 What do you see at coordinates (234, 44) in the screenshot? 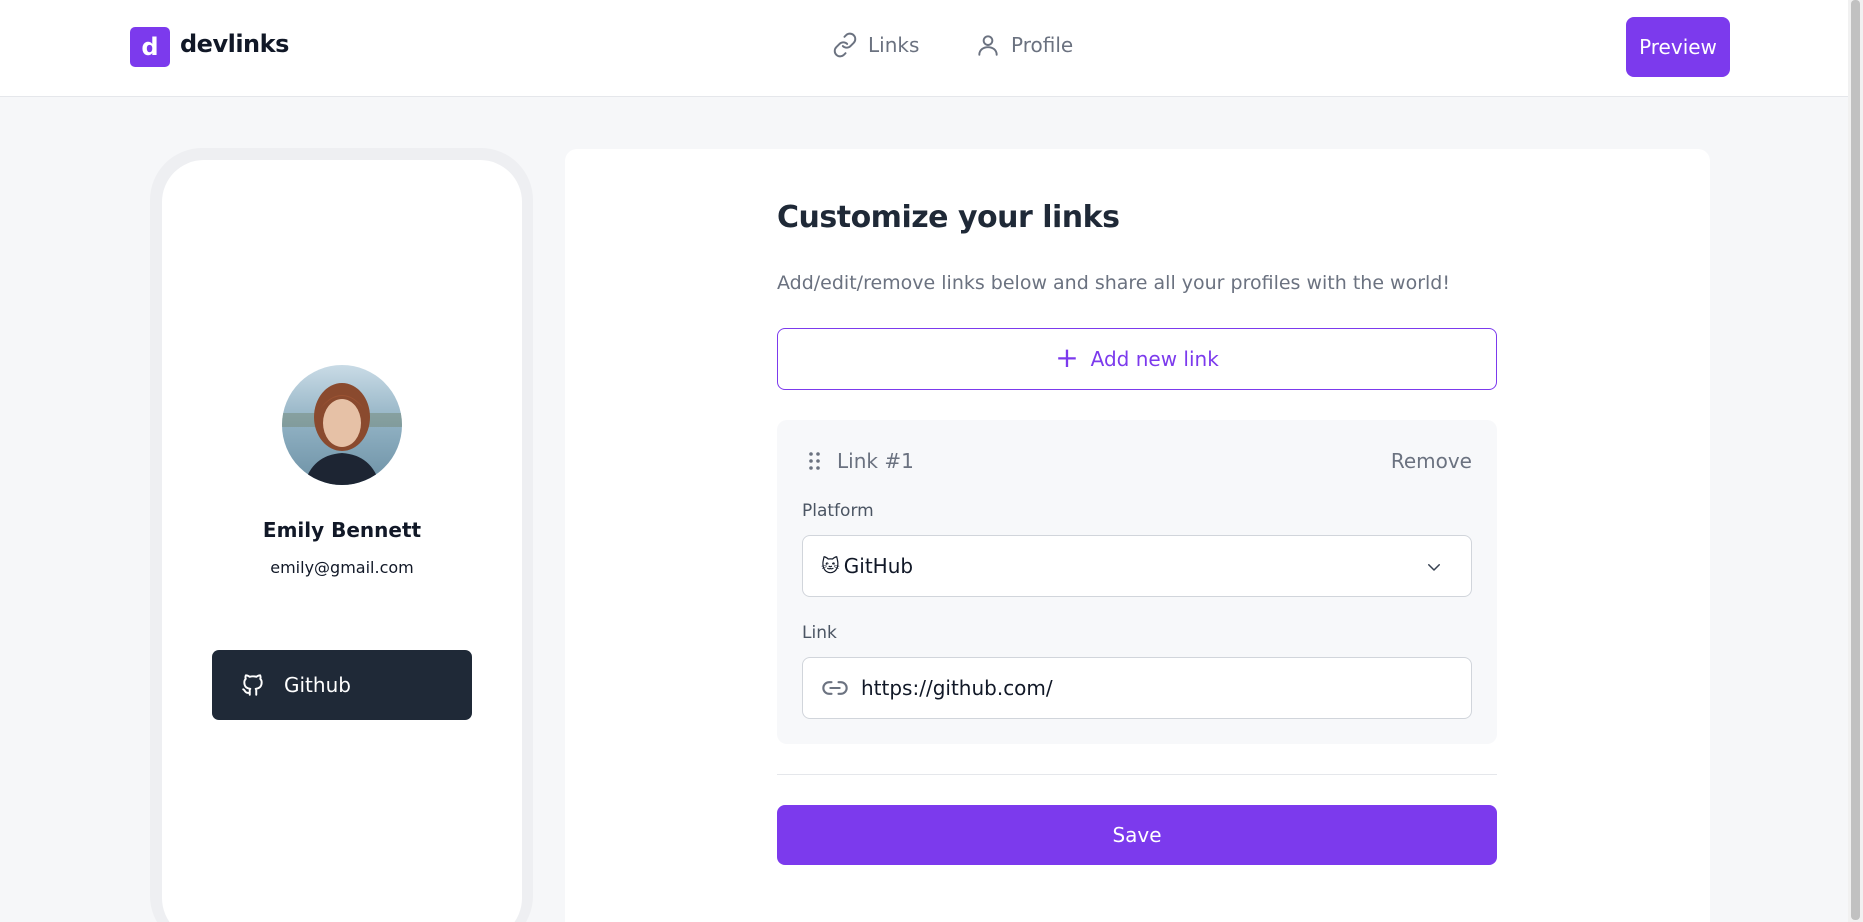
I see `brand-name: devlinks` at bounding box center [234, 44].